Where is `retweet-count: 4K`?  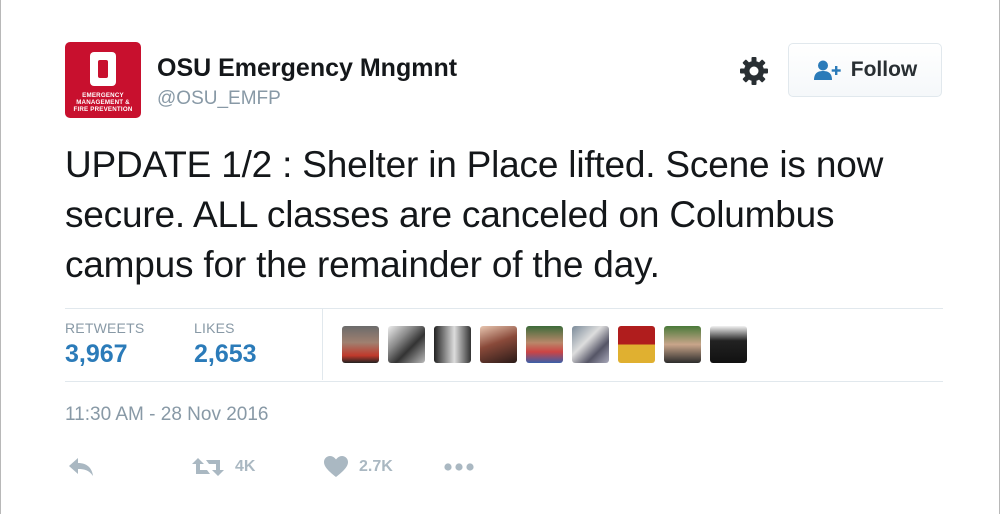 retweet-count: 4K is located at coordinates (245, 466).